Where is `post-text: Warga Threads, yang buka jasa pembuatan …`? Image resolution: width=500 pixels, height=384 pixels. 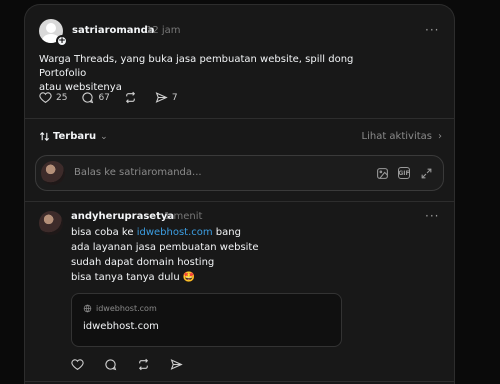 post-text: Warga Threads, yang buka jasa pembuatan … is located at coordinates (219, 74).